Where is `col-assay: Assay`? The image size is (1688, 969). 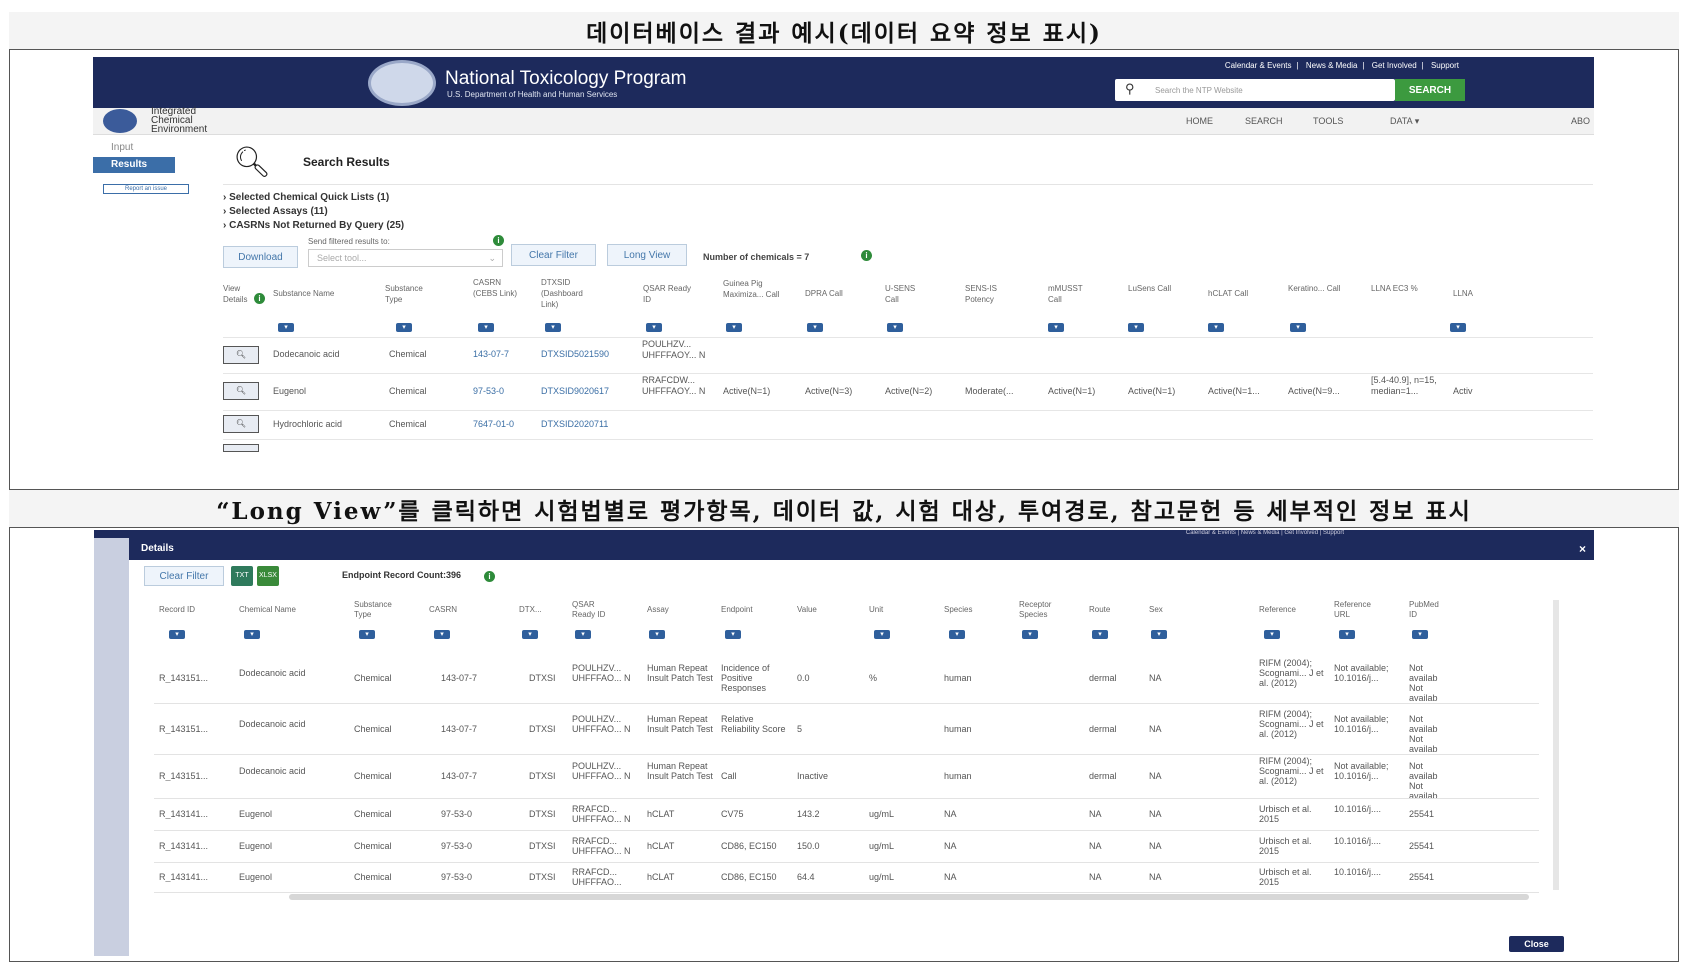
col-assay: Assay is located at coordinates (658, 610).